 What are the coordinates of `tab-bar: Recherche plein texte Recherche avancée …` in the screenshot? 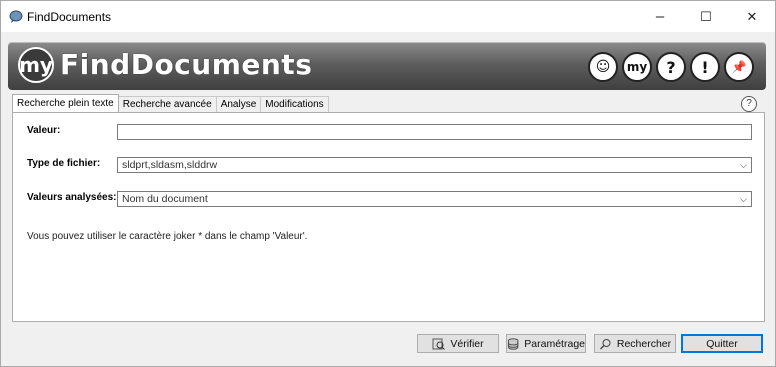 It's located at (170, 103).